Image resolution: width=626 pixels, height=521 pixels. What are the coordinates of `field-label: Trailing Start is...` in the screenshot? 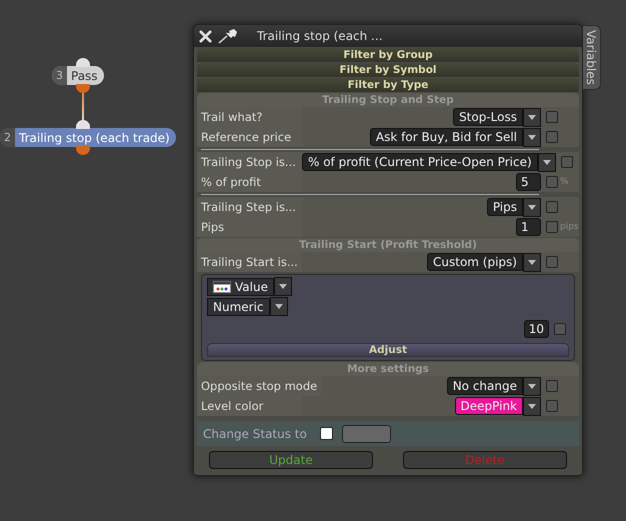 It's located at (249, 262).